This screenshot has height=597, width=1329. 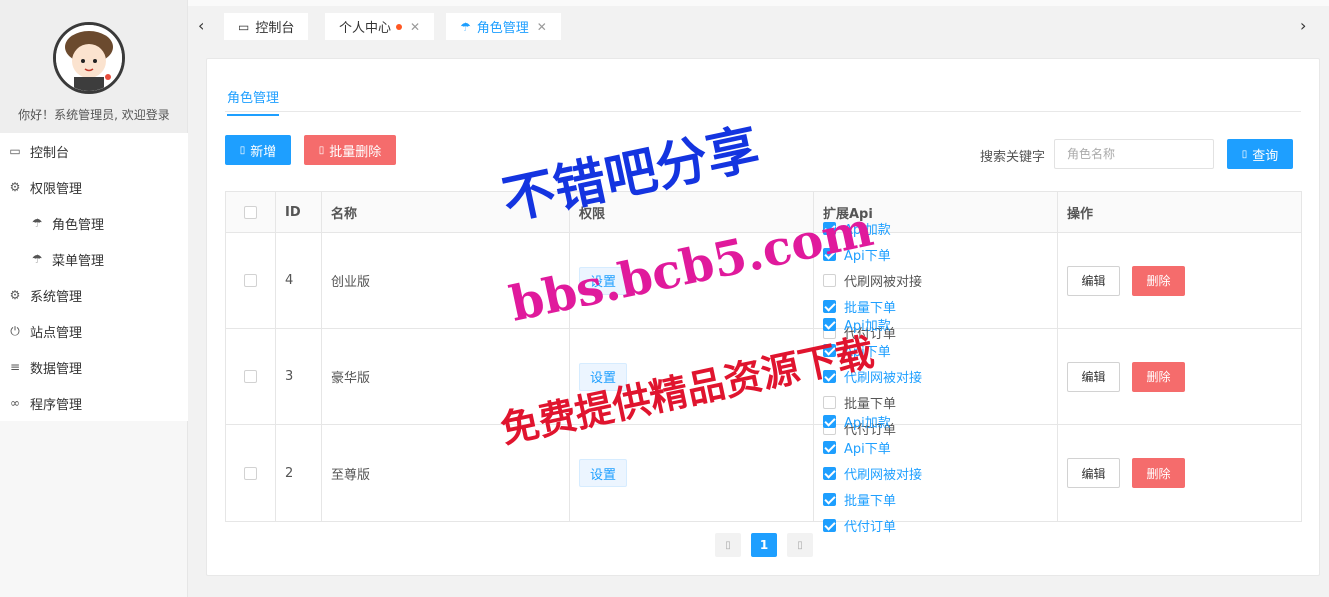 What do you see at coordinates (89, 58) in the screenshot?
I see `avatar` at bounding box center [89, 58].